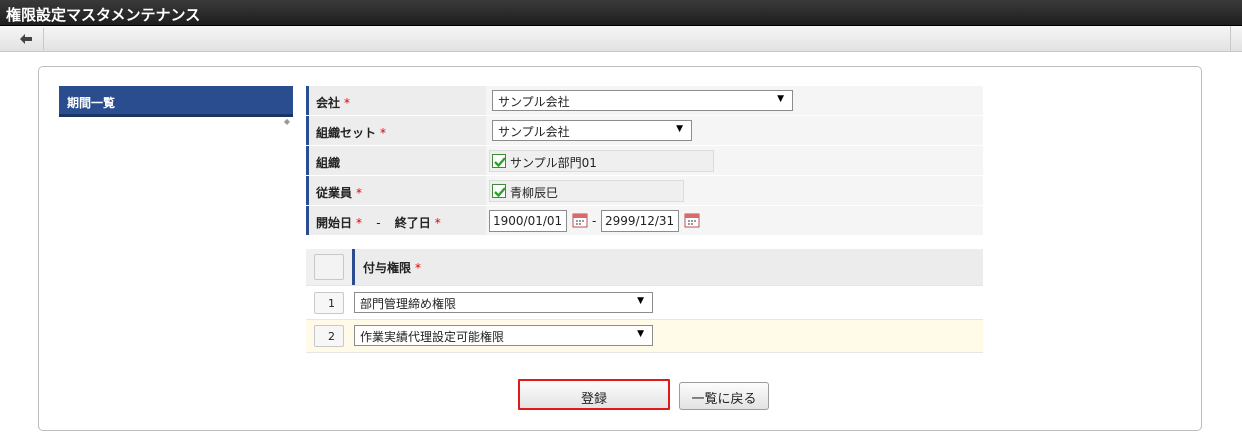  What do you see at coordinates (621, 13) in the screenshot?
I see `window-title-bar: 権限設定マスタメンテナンス` at bounding box center [621, 13].